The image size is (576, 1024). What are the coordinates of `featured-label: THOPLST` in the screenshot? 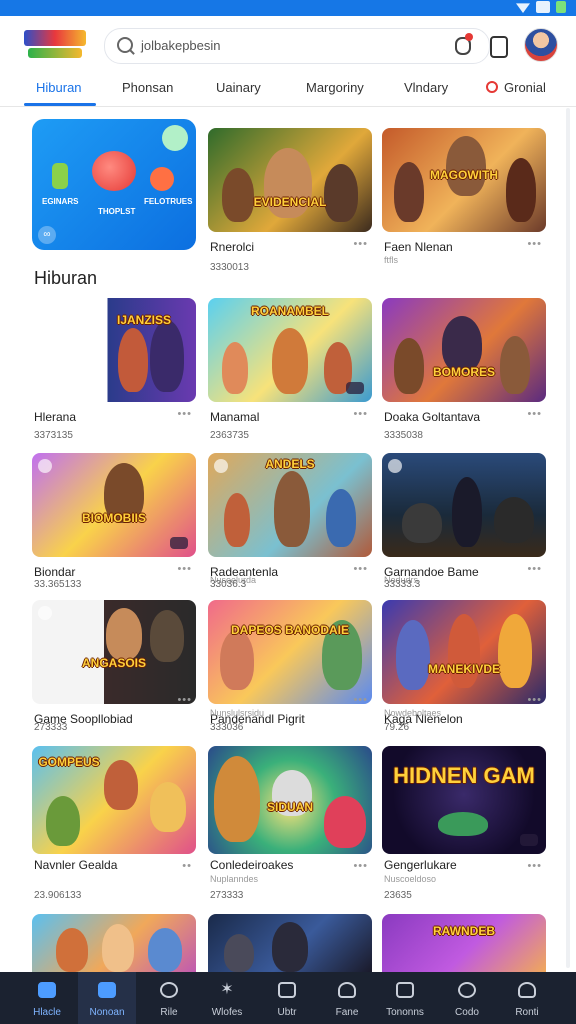 It's located at (117, 211).